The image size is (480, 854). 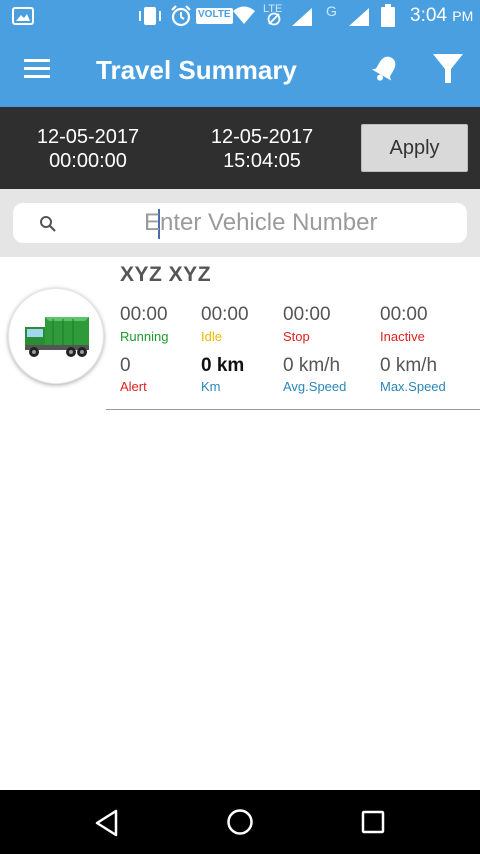 I want to click on apply-button: Apply, so click(x=414, y=148).